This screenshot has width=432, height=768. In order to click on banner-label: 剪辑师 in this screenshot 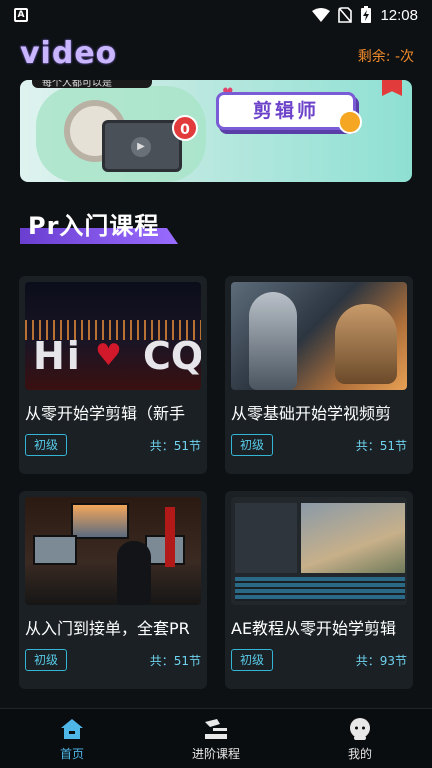, I will do `click(286, 111)`.